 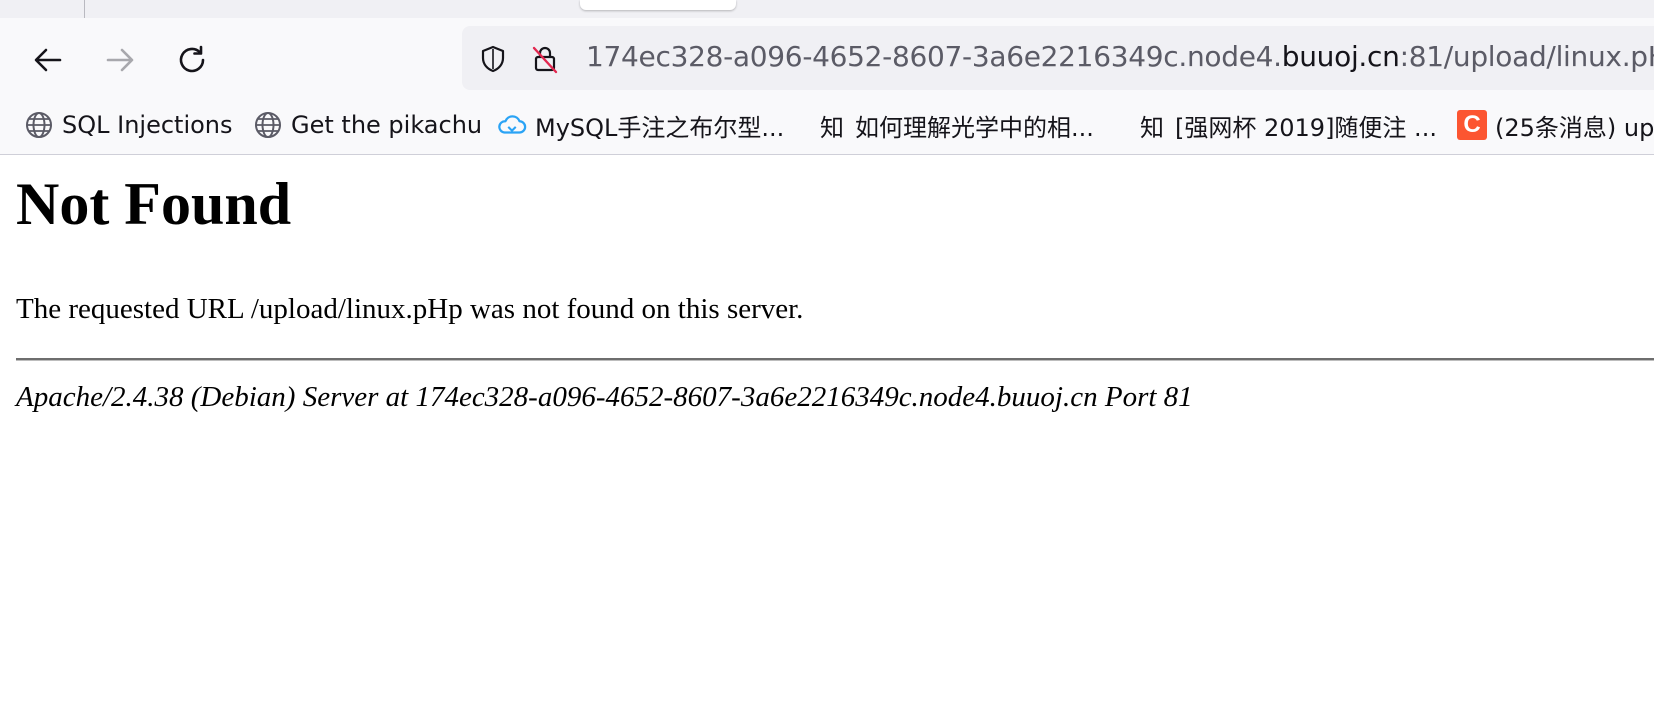 I want to click on forward-button, so click(x=120, y=60).